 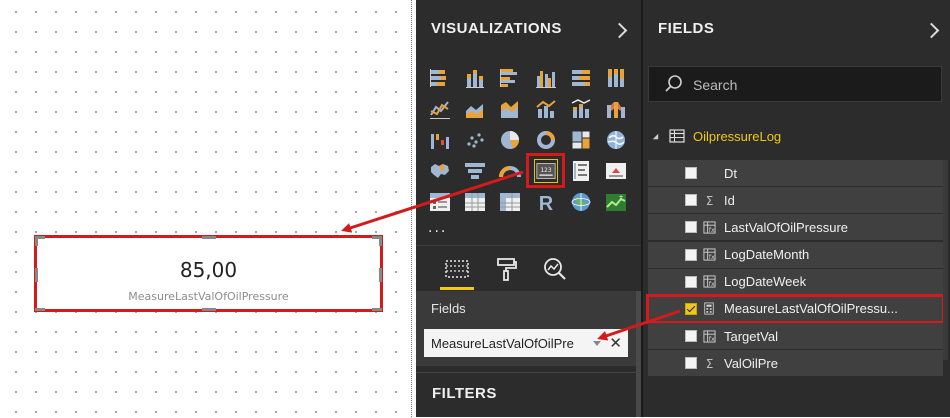 I want to click on analytics-tab, so click(x=555, y=269).